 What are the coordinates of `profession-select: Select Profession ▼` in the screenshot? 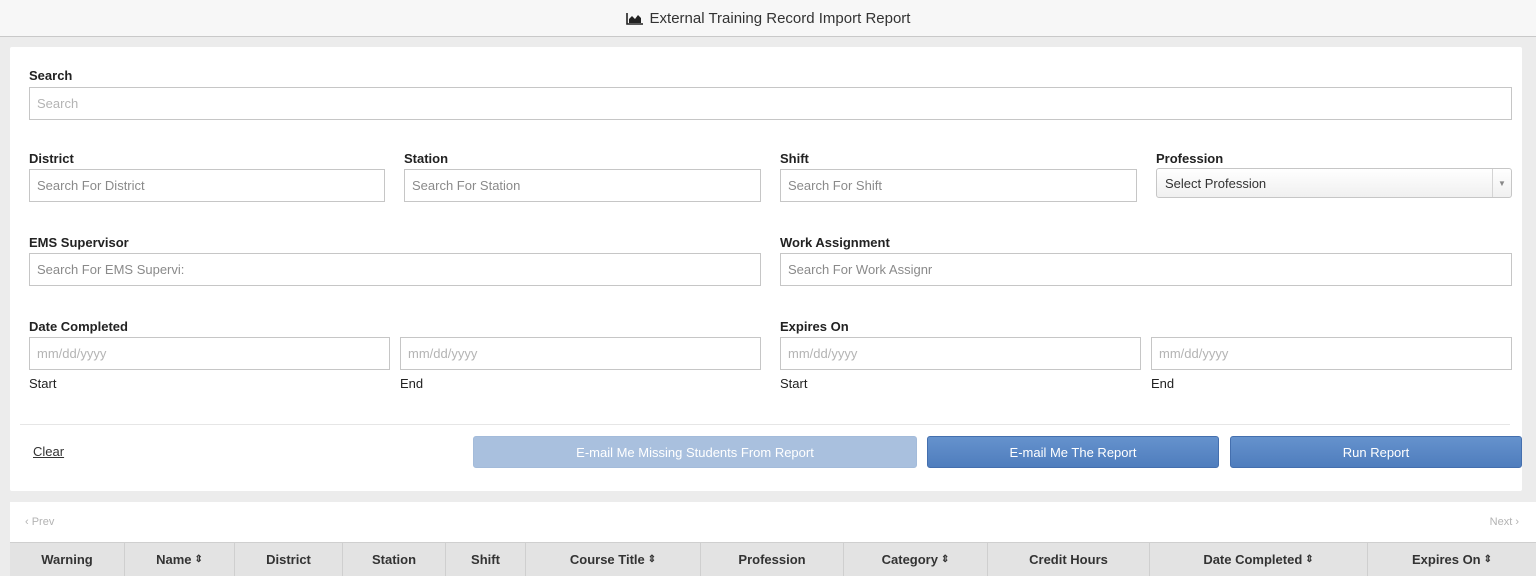 It's located at (1334, 183).